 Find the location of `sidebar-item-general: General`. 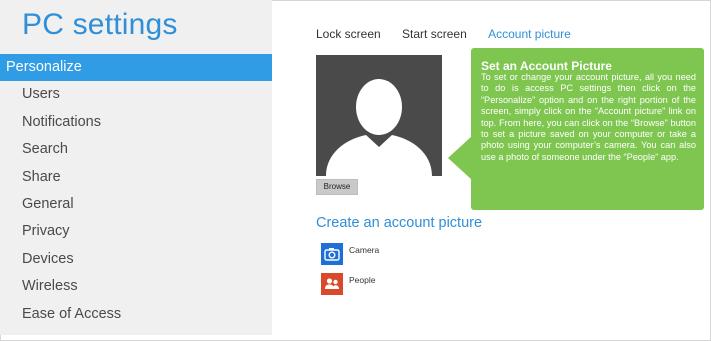

sidebar-item-general: General is located at coordinates (136, 204).